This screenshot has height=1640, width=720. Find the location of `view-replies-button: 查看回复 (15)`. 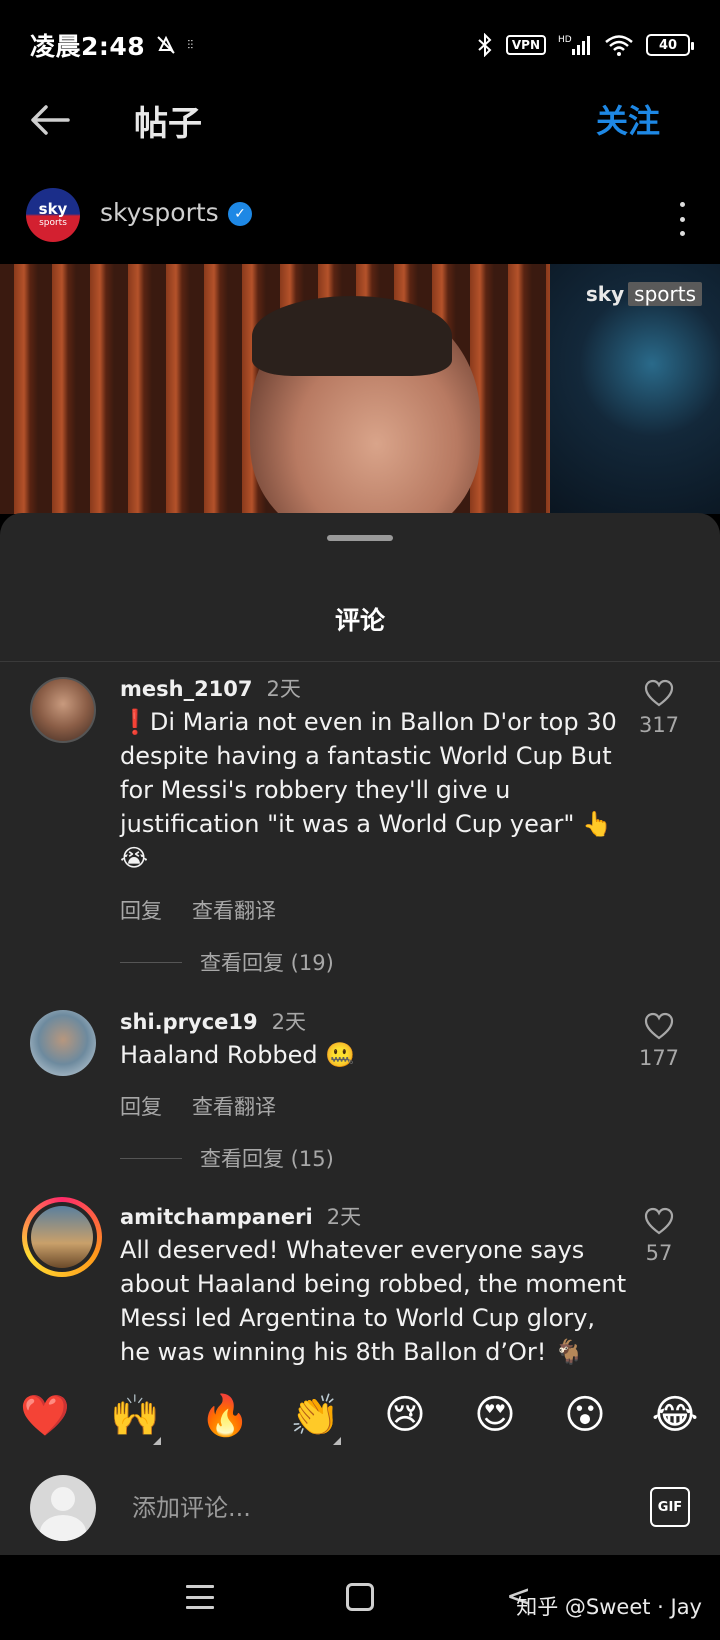

view-replies-button: 查看回复 (15) is located at coordinates (227, 1158).